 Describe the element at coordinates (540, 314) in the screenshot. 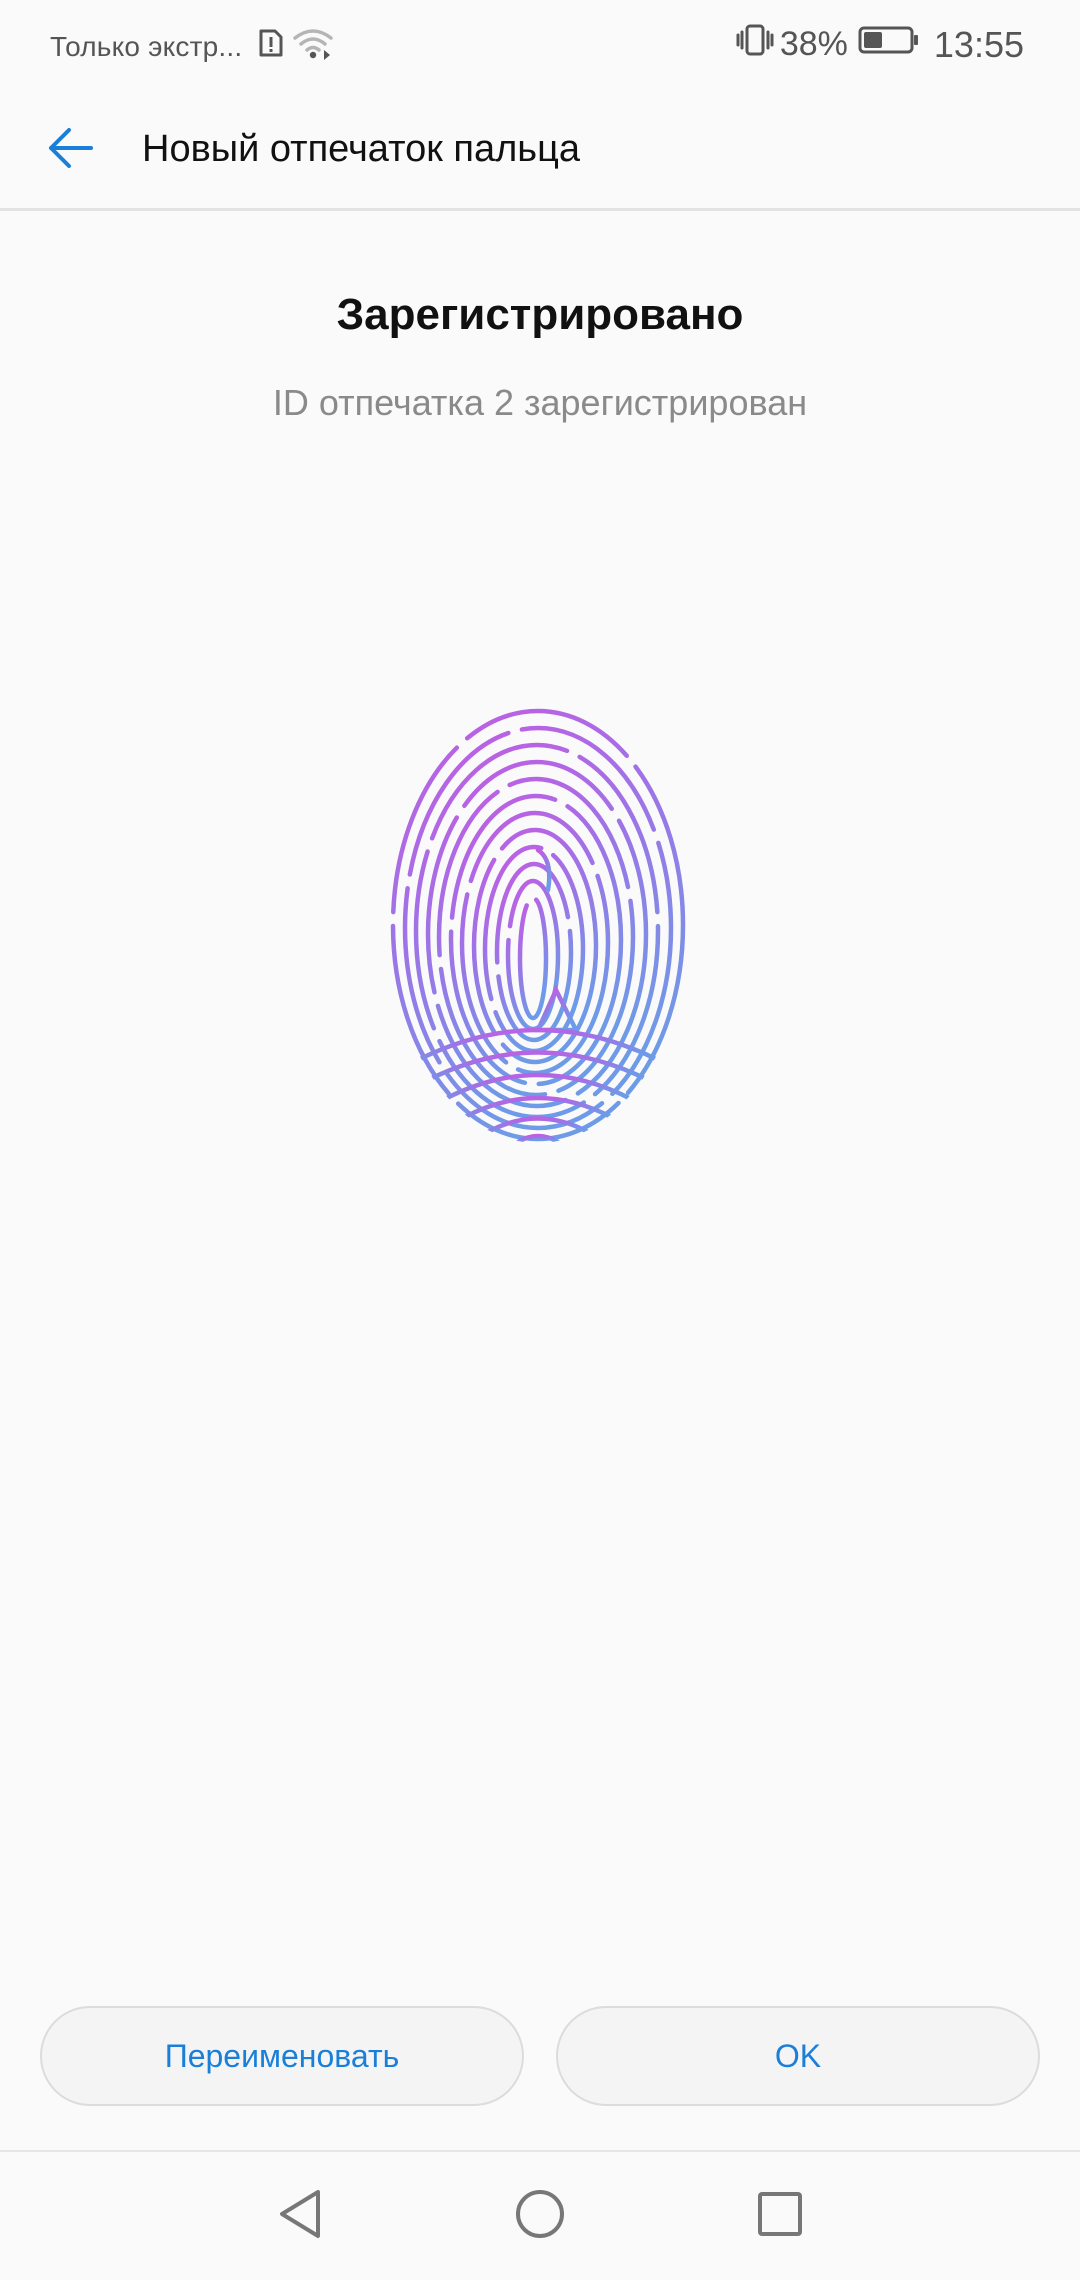

I see `status-headline: Зарегистрировано` at that location.